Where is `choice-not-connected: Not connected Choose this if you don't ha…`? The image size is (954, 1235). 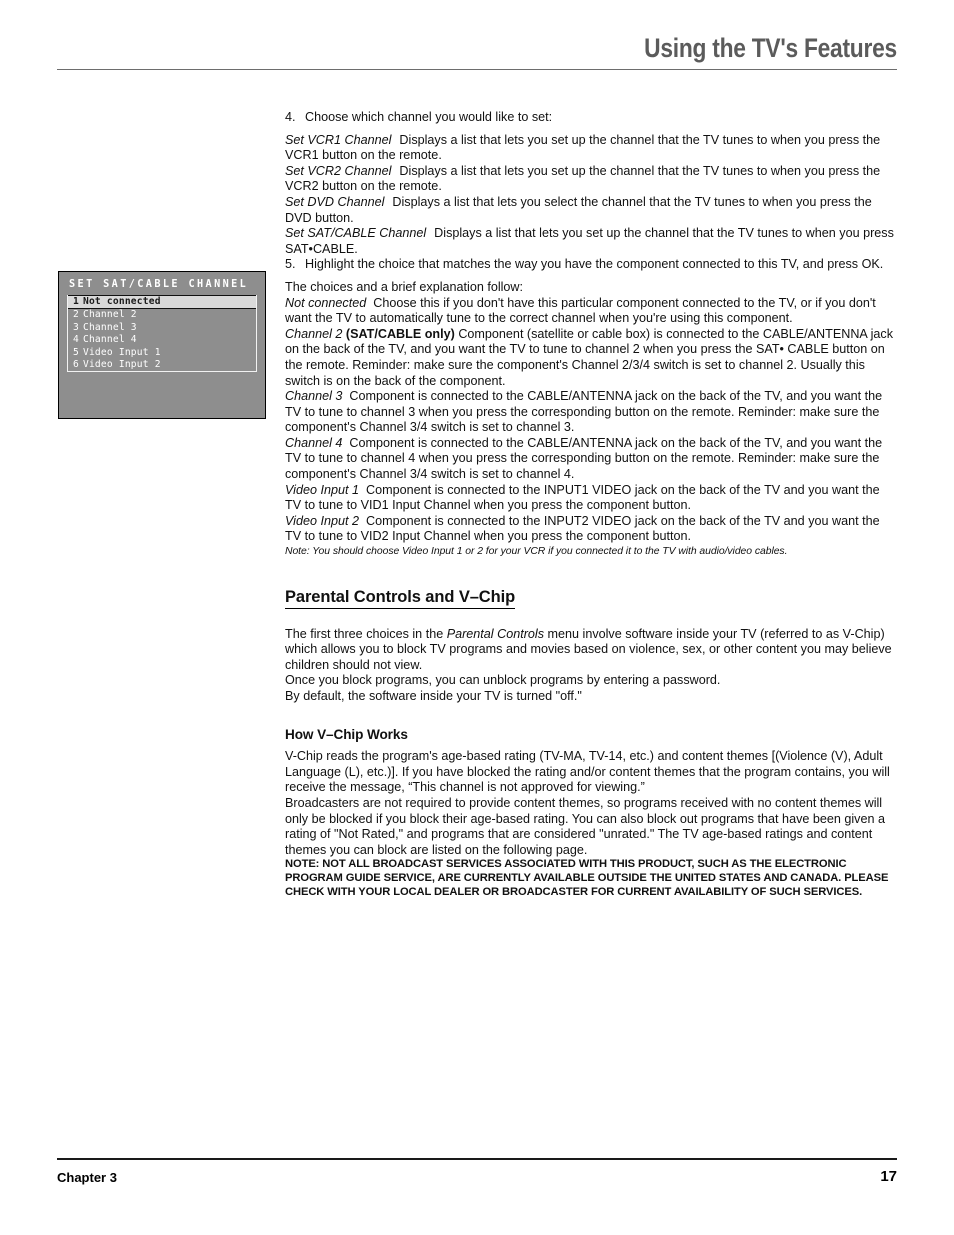 choice-not-connected: Not connected Choose this if you don't ha… is located at coordinates (591, 311).